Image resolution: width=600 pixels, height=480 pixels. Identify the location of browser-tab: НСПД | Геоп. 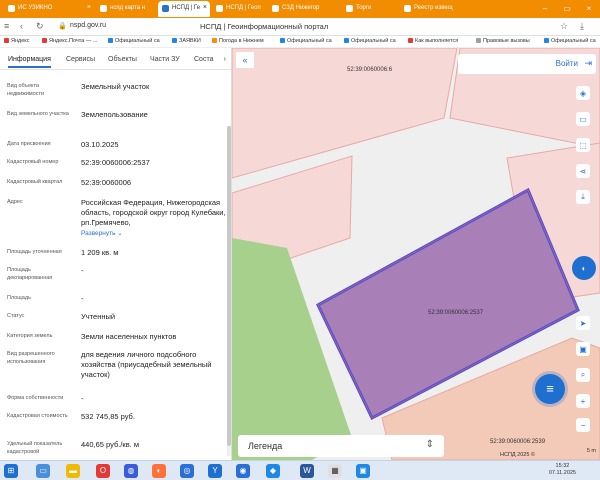
(239, 9).